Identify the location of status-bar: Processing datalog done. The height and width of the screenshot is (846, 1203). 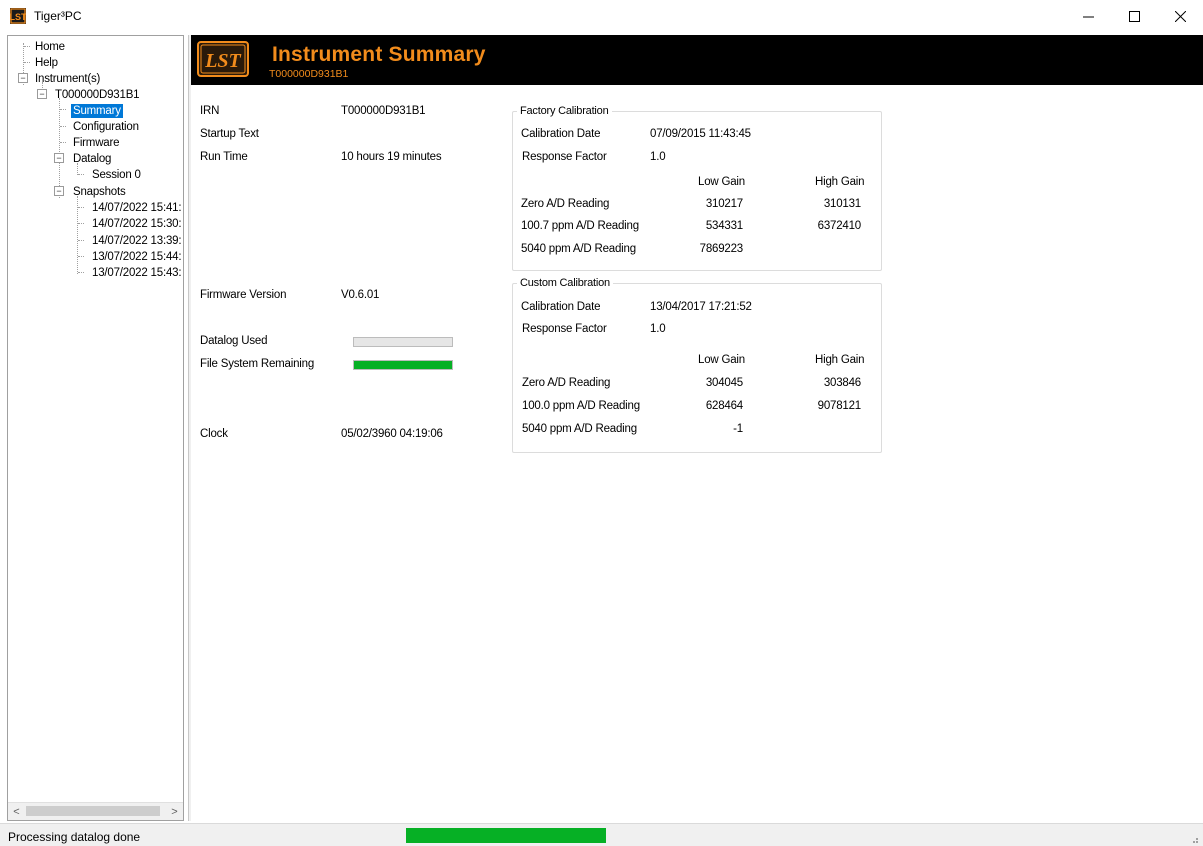
(601, 834).